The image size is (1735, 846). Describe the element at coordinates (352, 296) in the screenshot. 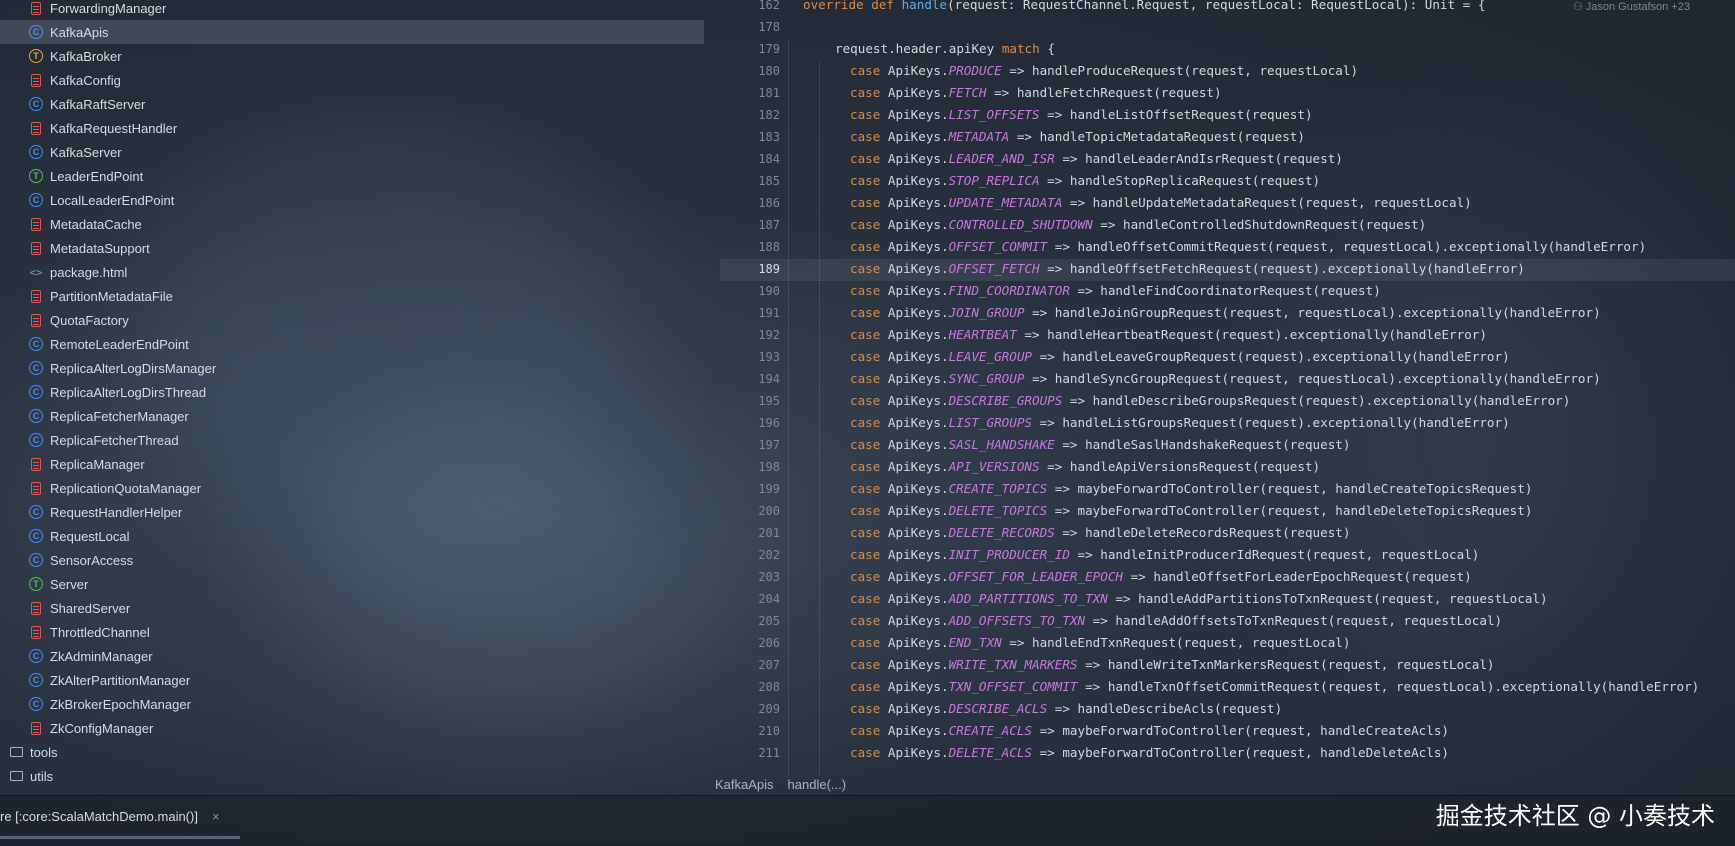

I see `tree-item: PartitionMetadataFile` at that location.